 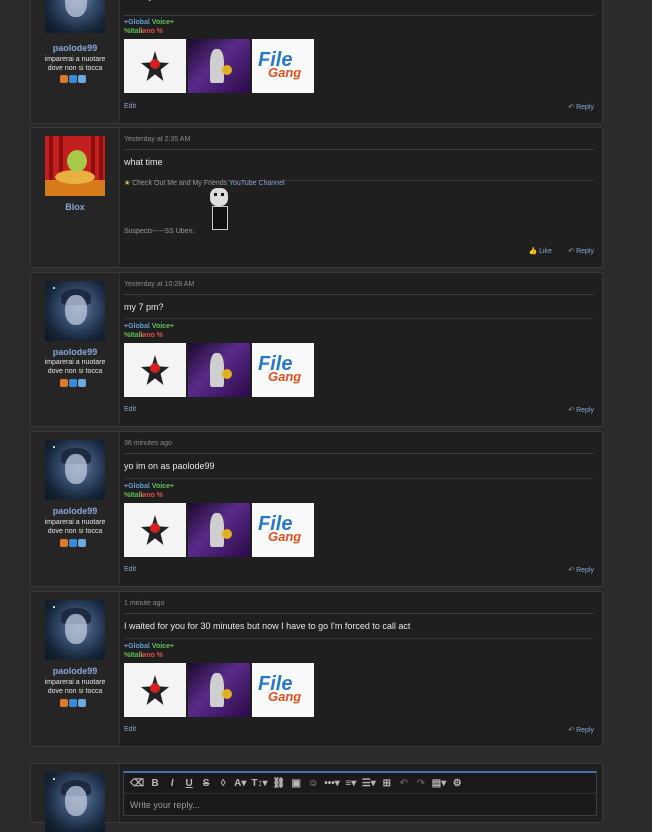 I want to click on italic-button: I, so click(x=172, y=783).